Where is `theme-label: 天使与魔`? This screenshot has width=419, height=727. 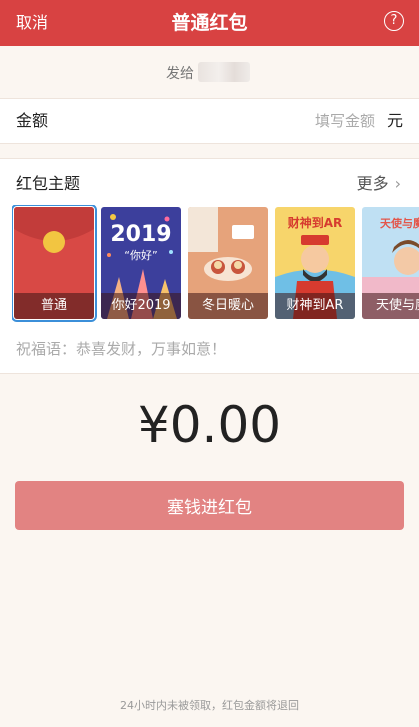 theme-label: 天使与魔 is located at coordinates (390, 306).